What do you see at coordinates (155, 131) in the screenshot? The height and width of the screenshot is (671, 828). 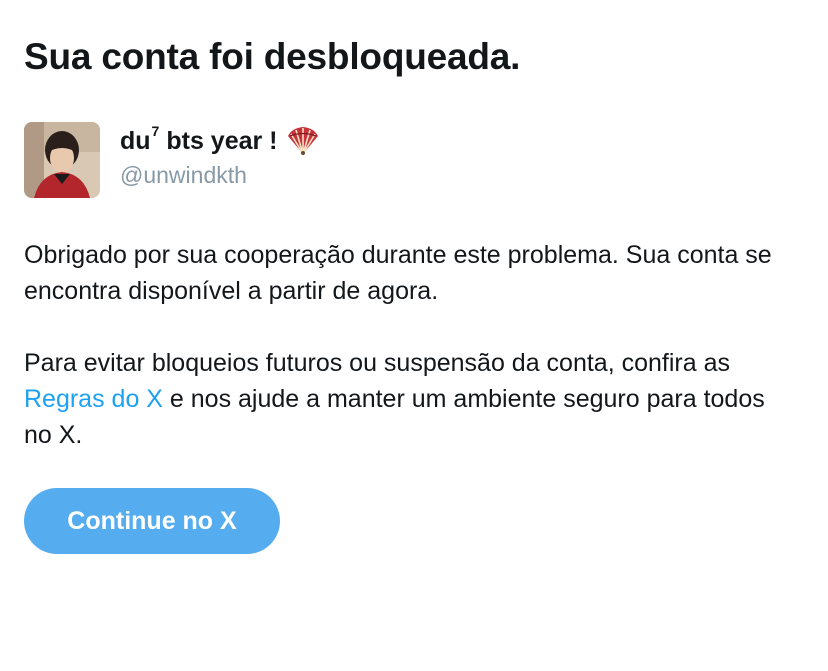 I see `display-name-superscript: 7` at bounding box center [155, 131].